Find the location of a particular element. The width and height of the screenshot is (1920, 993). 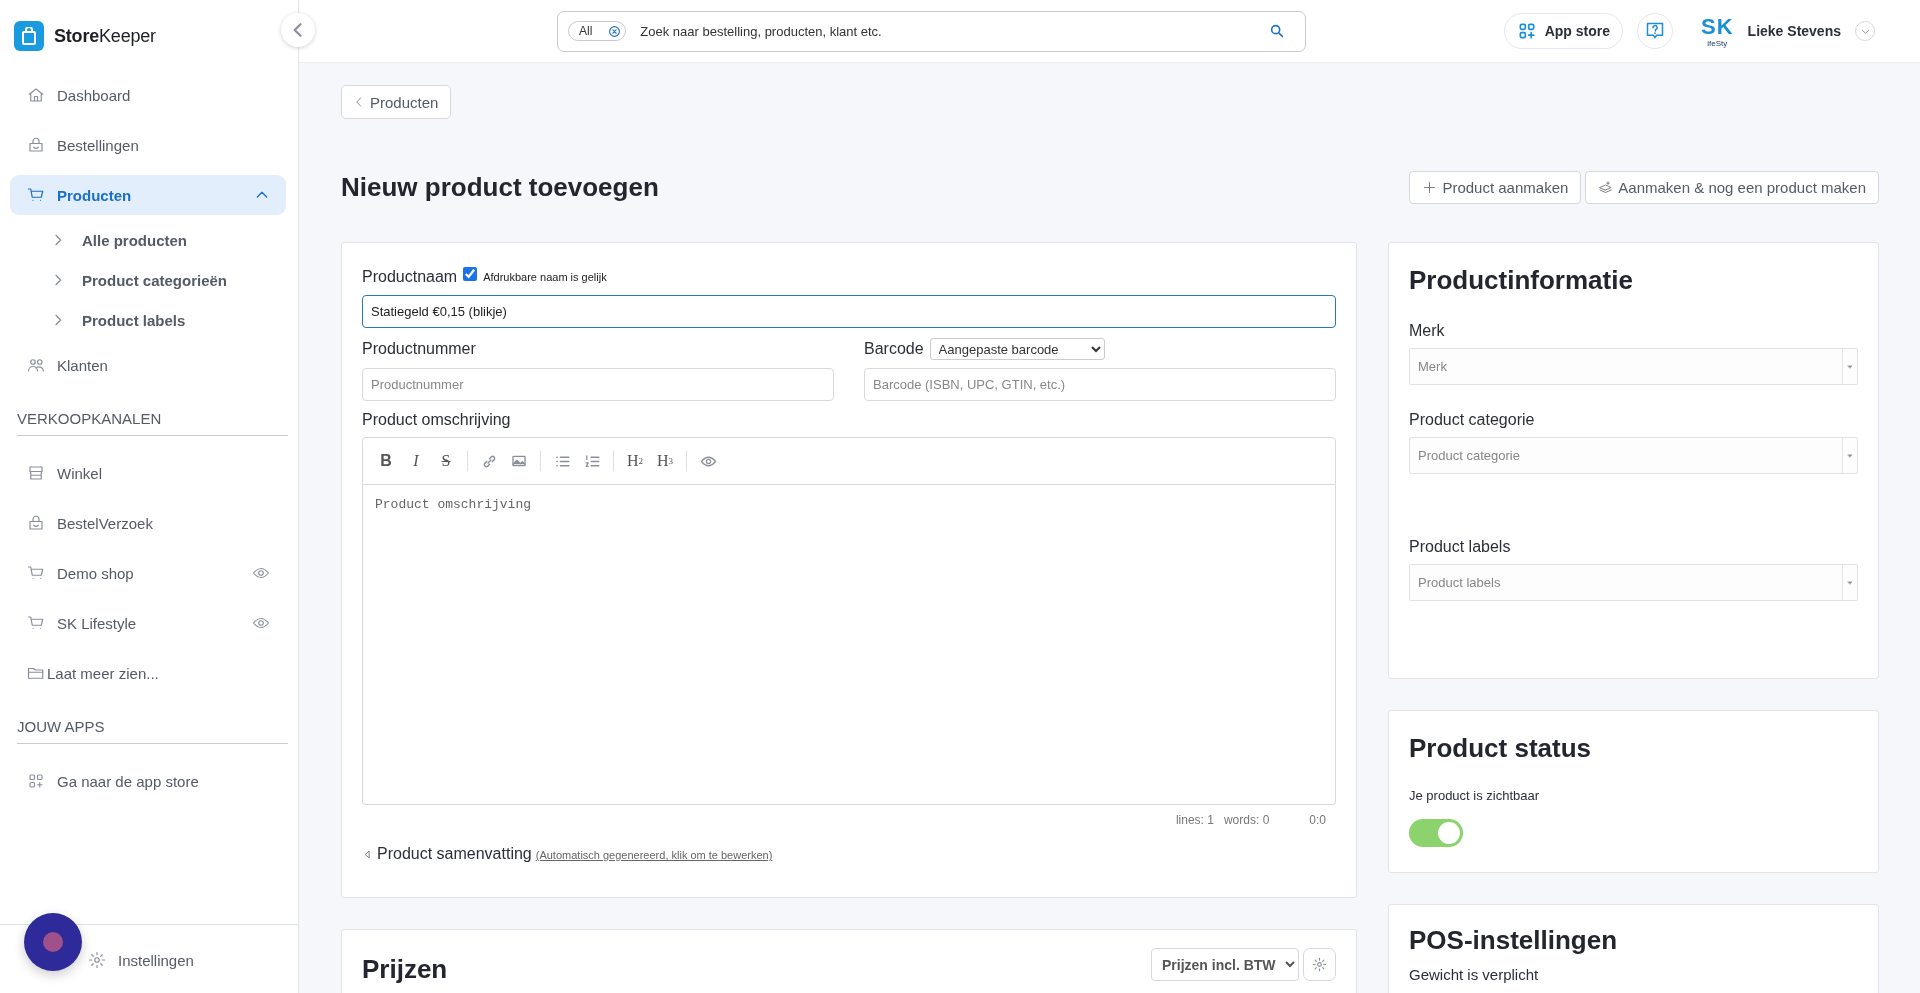

card-title: Product status is located at coordinates (1501, 748).